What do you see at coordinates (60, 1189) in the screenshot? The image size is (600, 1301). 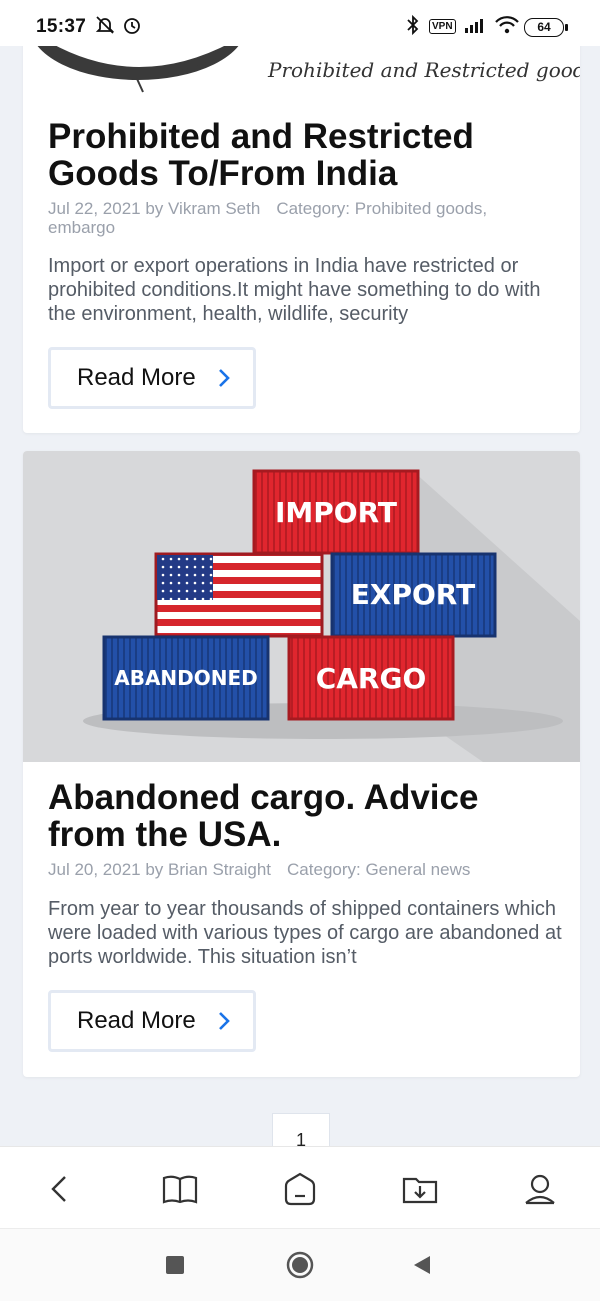 I see `back-icon` at bounding box center [60, 1189].